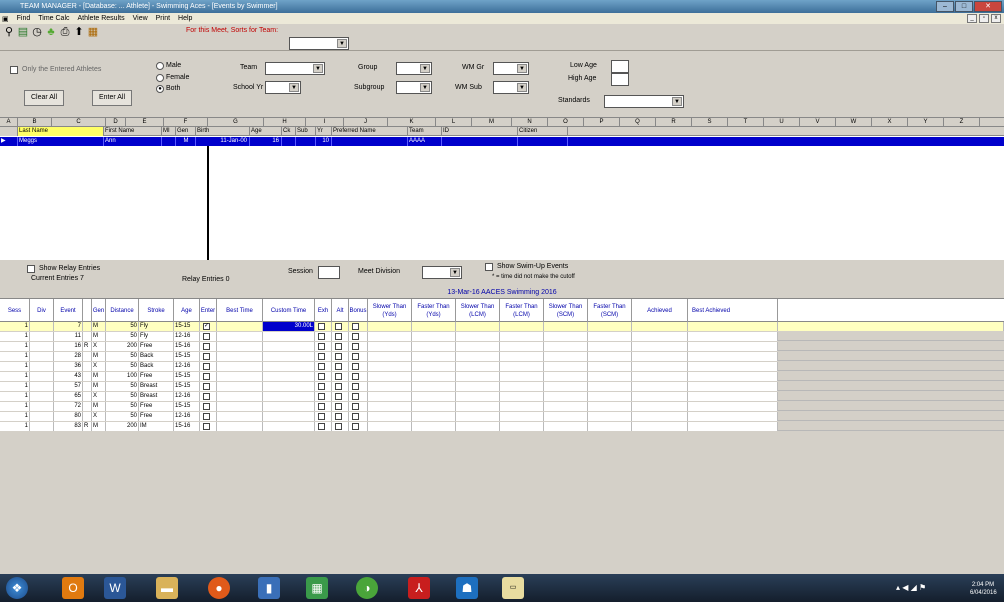  I want to click on cell-stroke: Free, so click(156, 416).